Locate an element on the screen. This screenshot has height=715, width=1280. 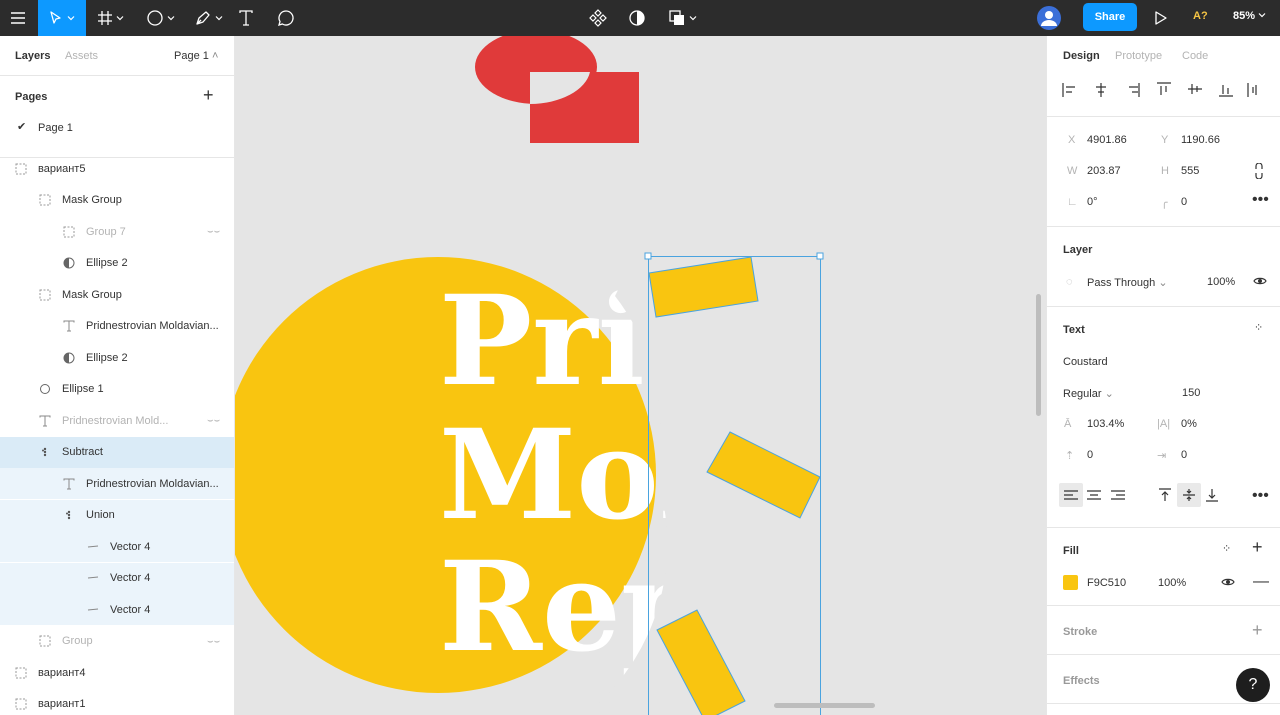
zoom-value: 85% is located at coordinates (1244, 16).